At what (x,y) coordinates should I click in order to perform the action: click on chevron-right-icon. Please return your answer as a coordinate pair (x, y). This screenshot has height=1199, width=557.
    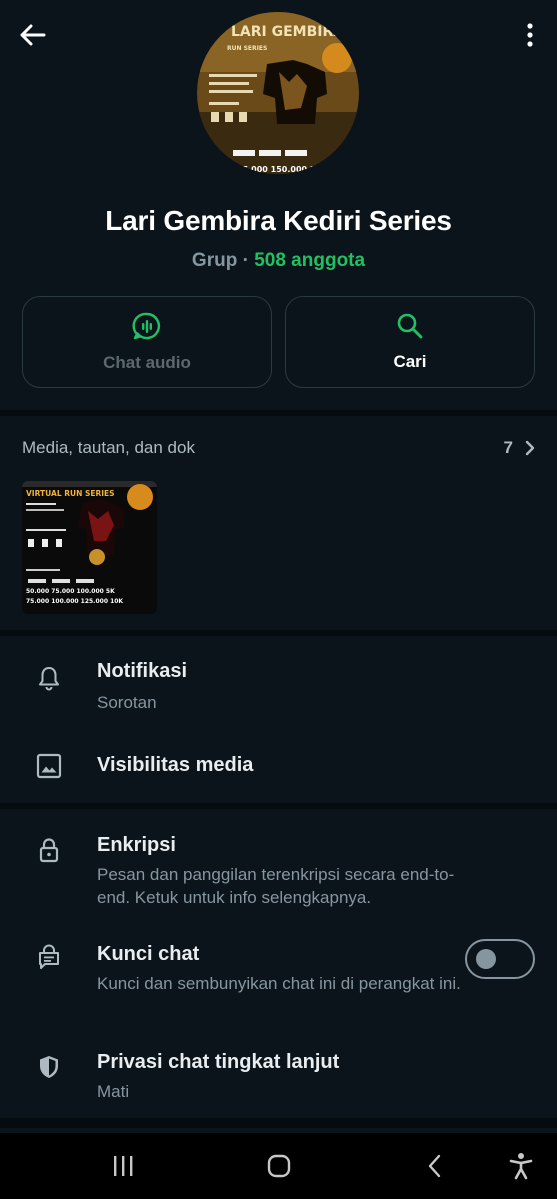
    Looking at the image, I should click on (530, 448).